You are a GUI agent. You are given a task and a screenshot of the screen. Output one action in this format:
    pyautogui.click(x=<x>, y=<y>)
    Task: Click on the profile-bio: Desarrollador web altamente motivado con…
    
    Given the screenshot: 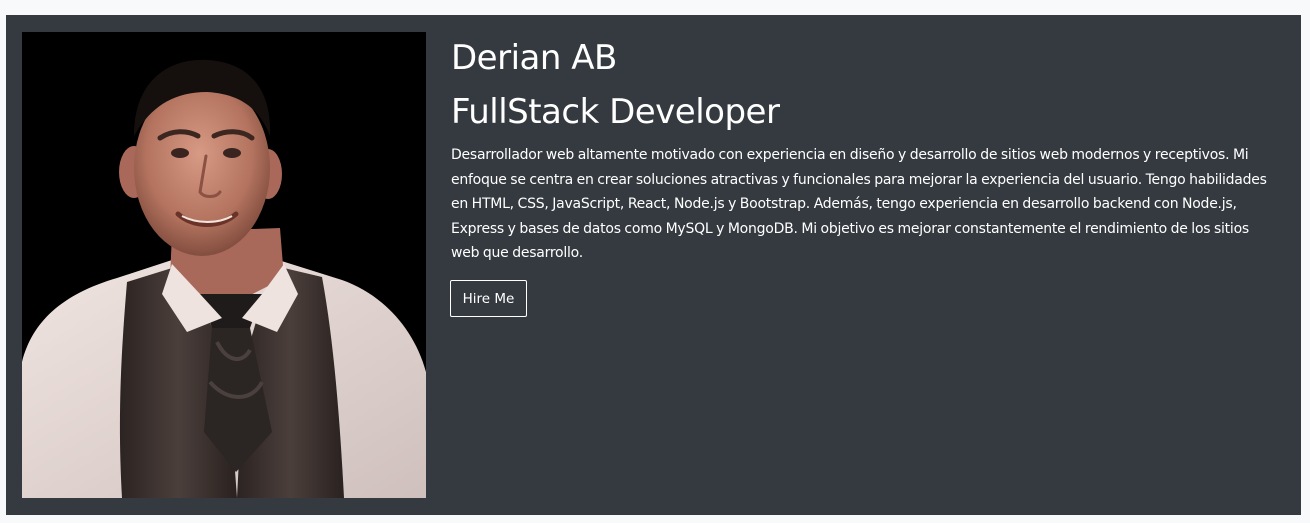 What is the action you would take?
    pyautogui.click(x=859, y=204)
    